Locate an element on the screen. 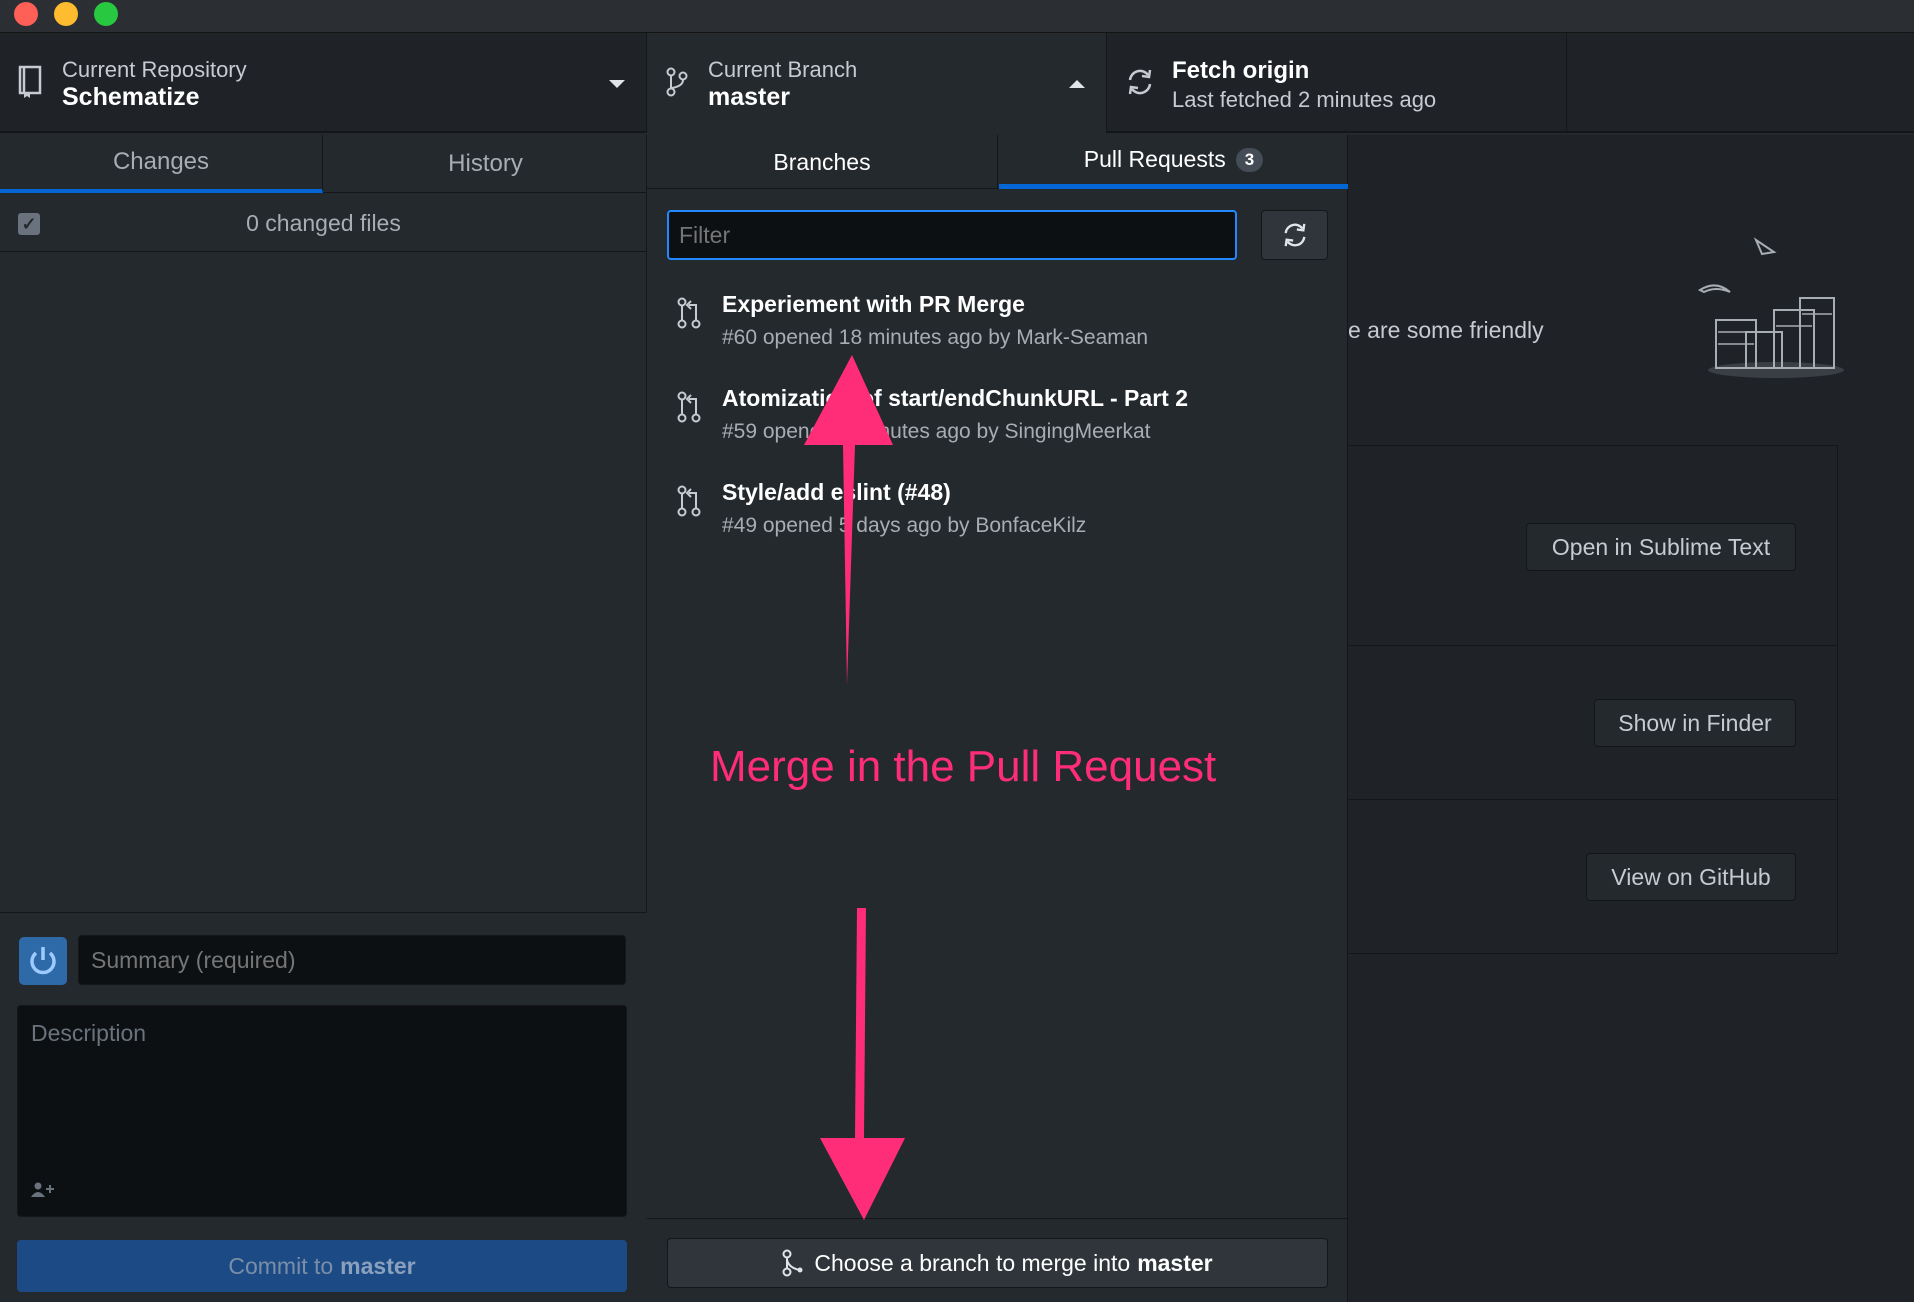 The image size is (1914, 1302). pull-request-title: Style/add eslint (#48) is located at coordinates (836, 492).